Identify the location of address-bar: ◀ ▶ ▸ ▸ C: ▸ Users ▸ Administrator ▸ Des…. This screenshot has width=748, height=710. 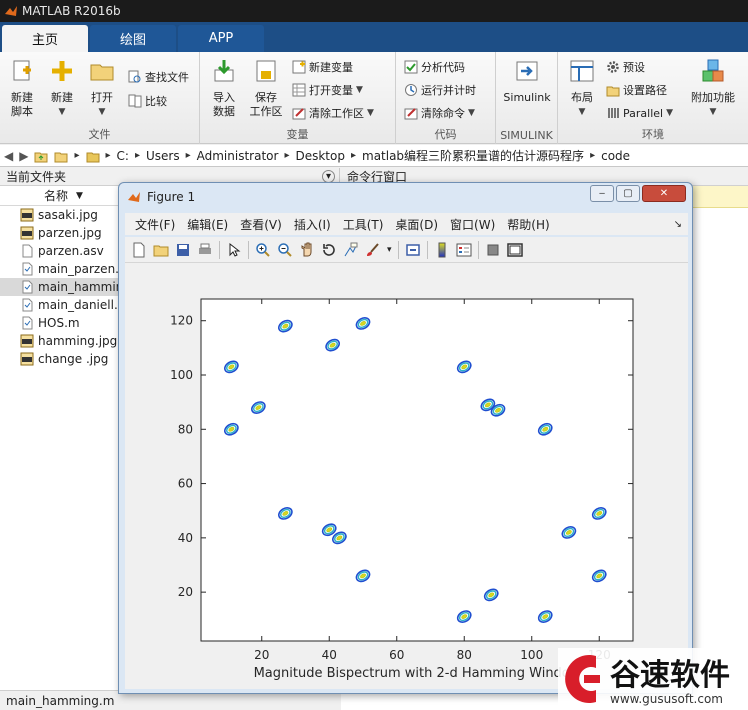
(374, 156).